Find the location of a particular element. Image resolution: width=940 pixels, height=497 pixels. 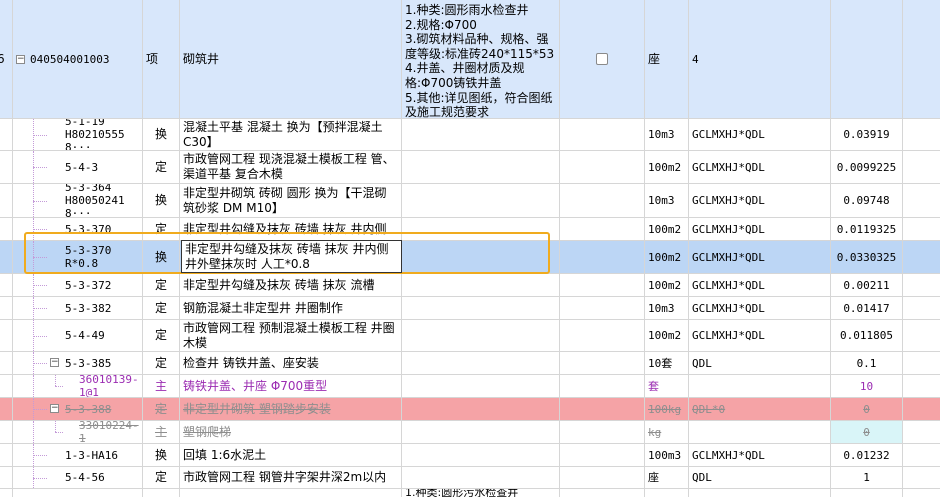

quota-name-cell: 市政管网工程 钢管井字架井深2m以内 is located at coordinates (291, 477).